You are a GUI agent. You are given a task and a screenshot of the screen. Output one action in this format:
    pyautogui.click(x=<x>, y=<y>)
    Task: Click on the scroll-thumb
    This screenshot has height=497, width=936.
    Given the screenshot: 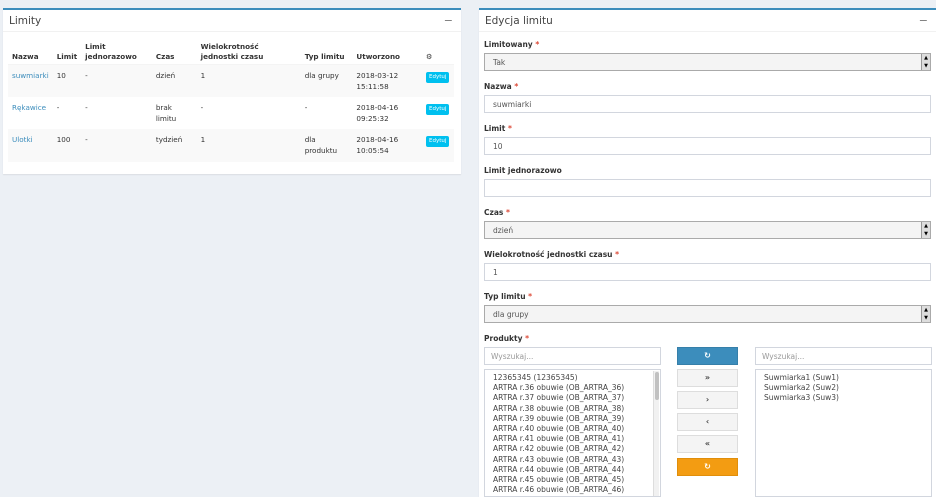 What is the action you would take?
    pyautogui.click(x=657, y=386)
    